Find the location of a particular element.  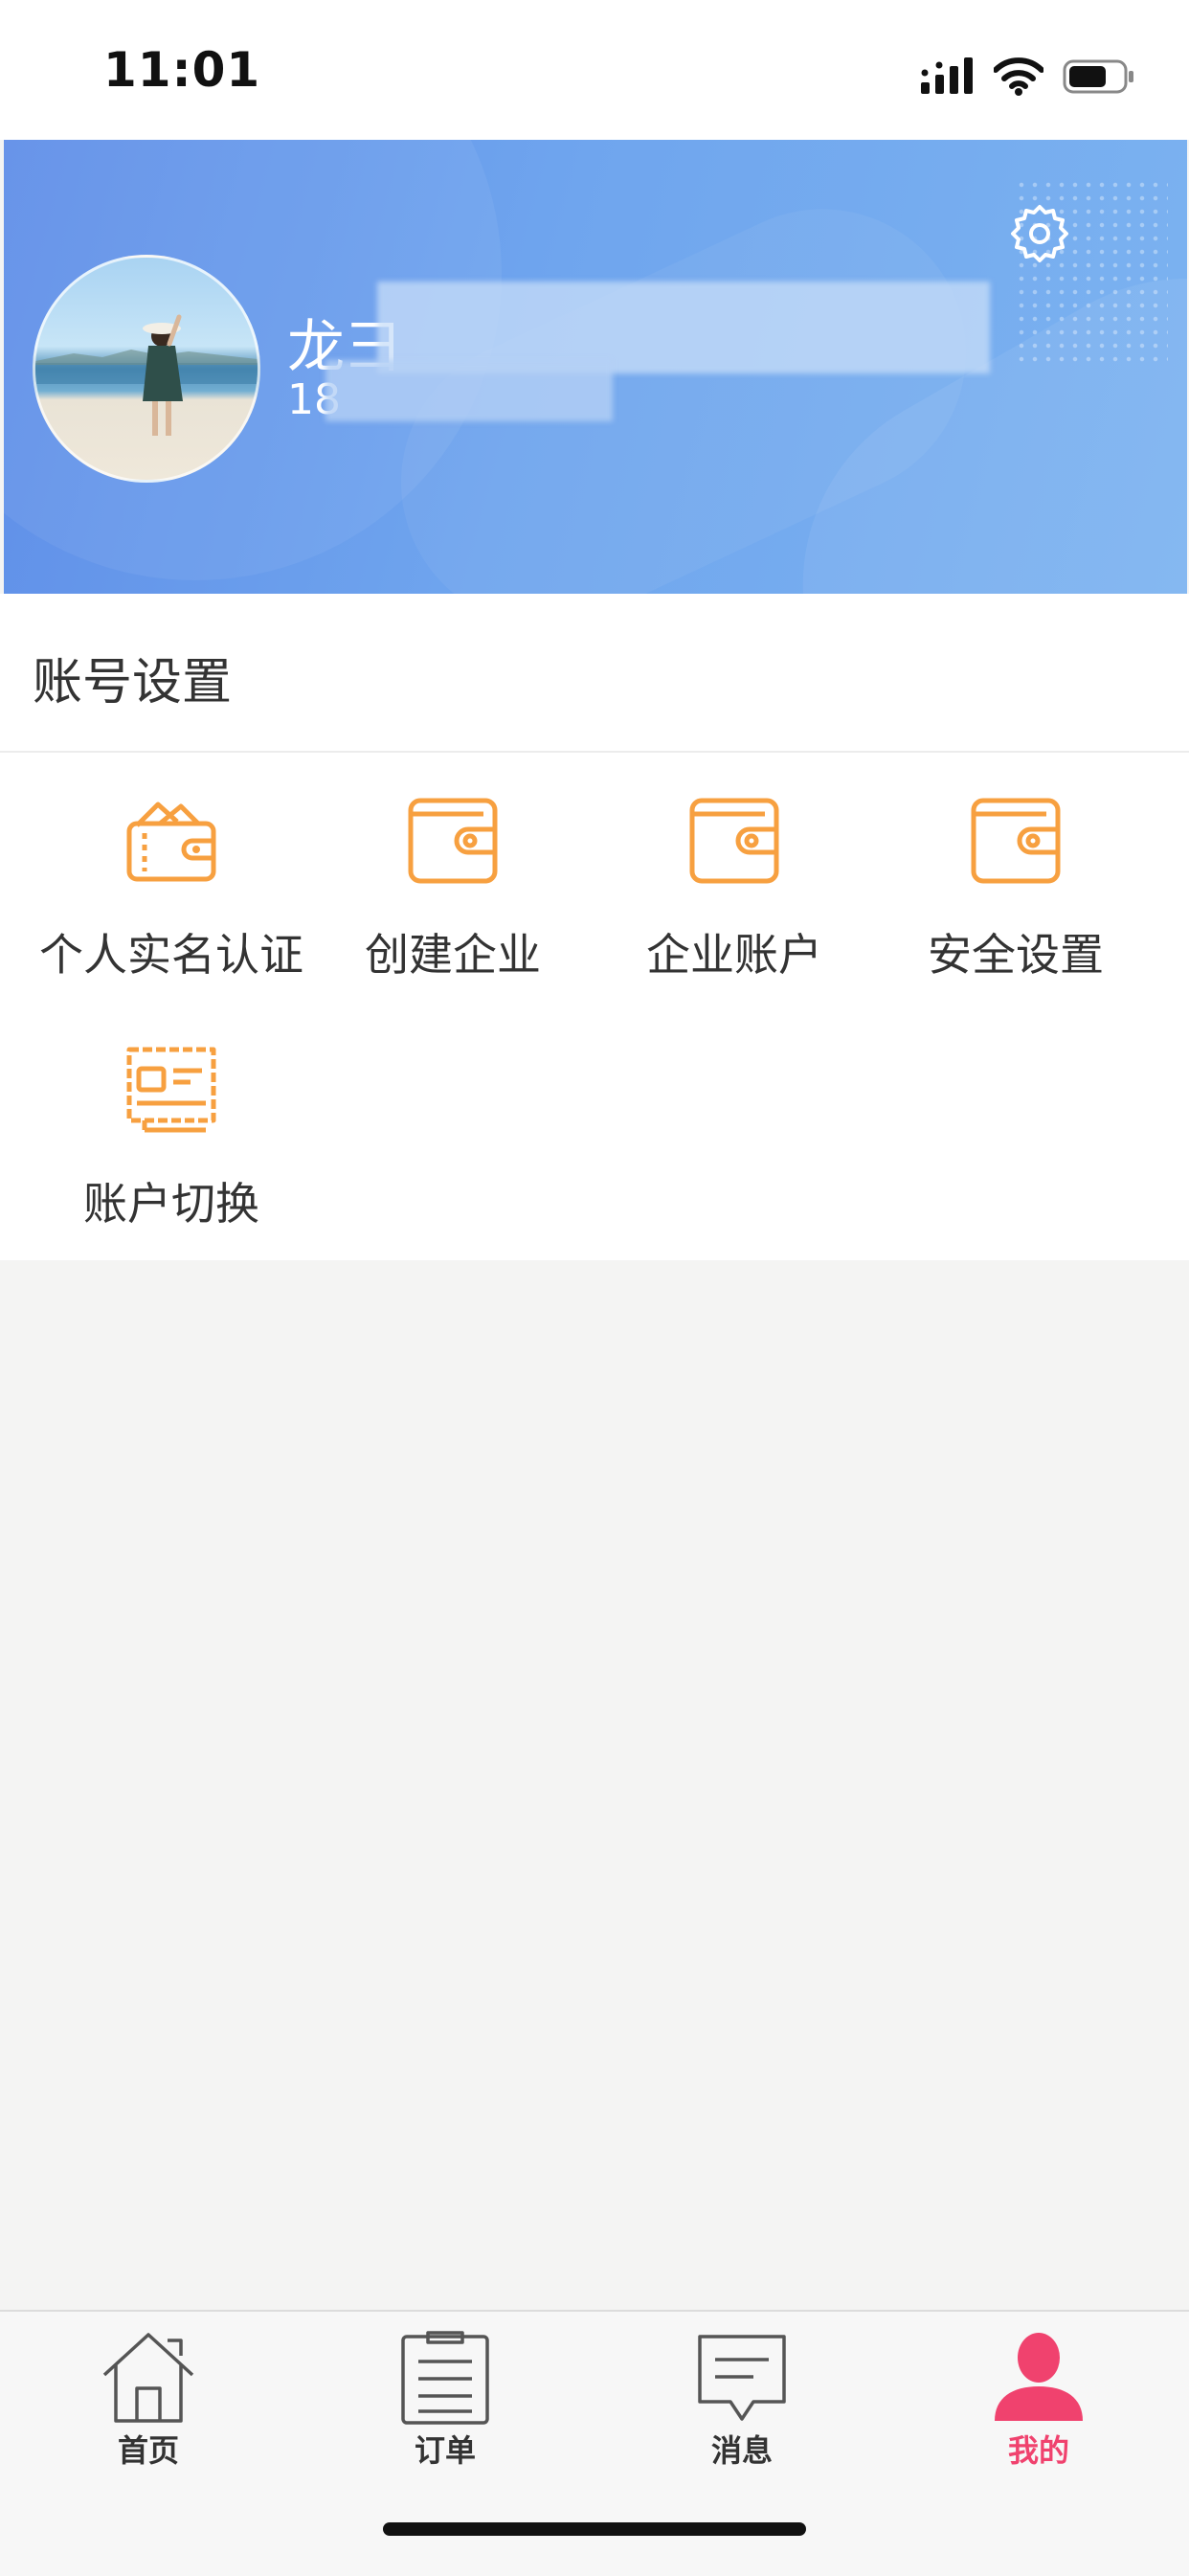

tab-mine: 我的 is located at coordinates (1038, 2400).